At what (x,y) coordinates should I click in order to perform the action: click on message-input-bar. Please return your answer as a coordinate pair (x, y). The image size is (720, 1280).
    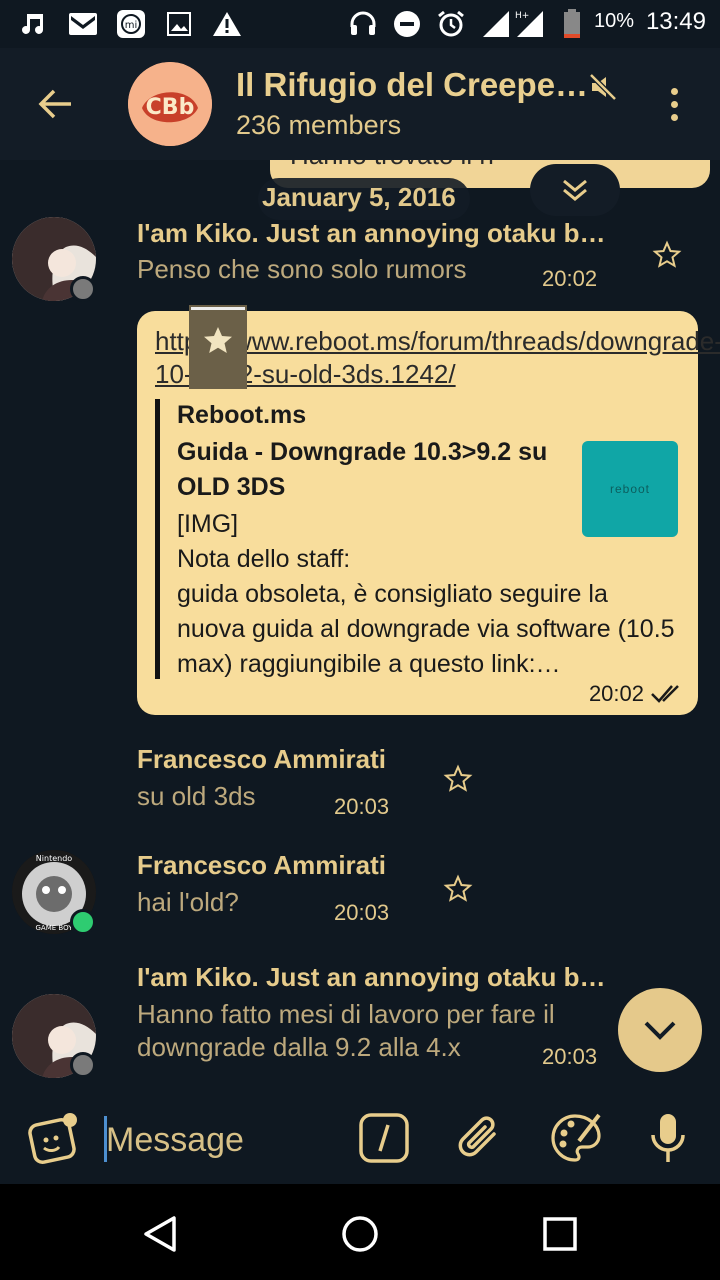
    Looking at the image, I should click on (360, 1138).